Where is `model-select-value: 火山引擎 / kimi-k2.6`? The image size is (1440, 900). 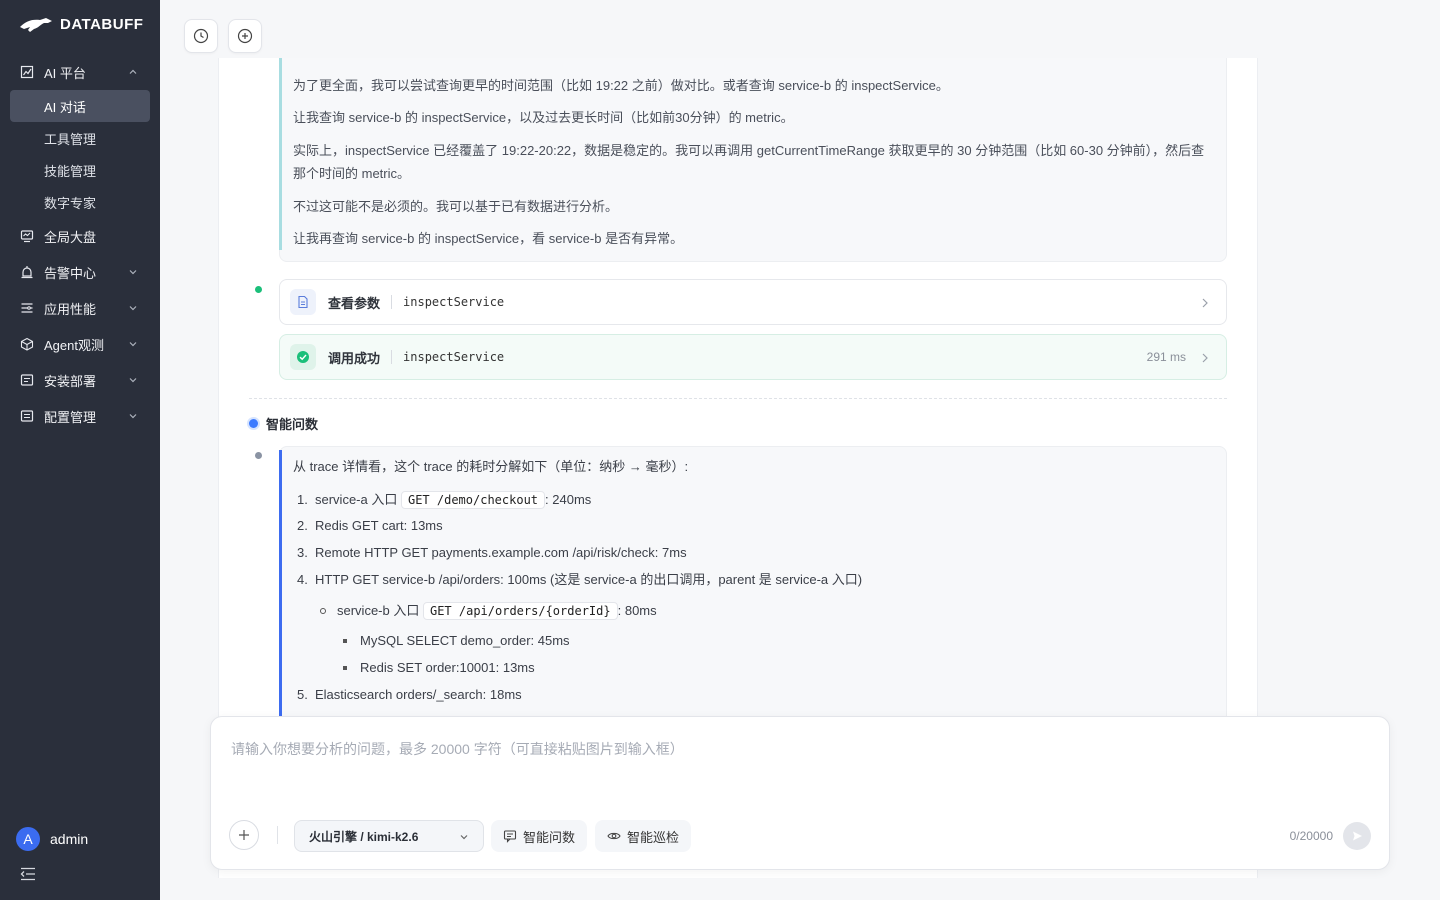
model-select-value: 火山引擎 / kimi-k2.6 is located at coordinates (364, 836).